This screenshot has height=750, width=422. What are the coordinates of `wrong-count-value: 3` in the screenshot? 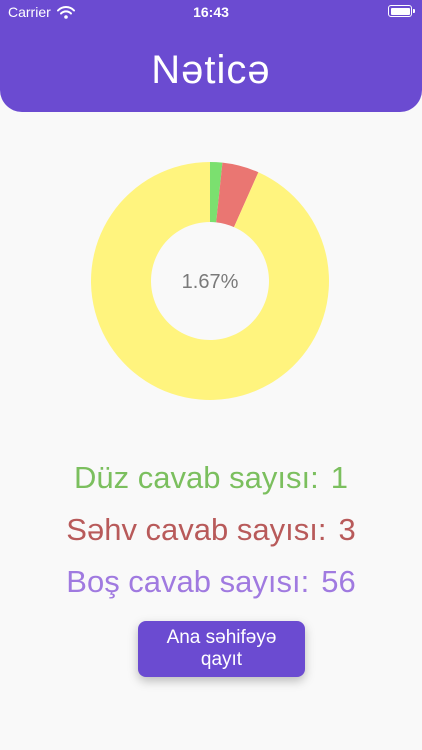 It's located at (347, 529).